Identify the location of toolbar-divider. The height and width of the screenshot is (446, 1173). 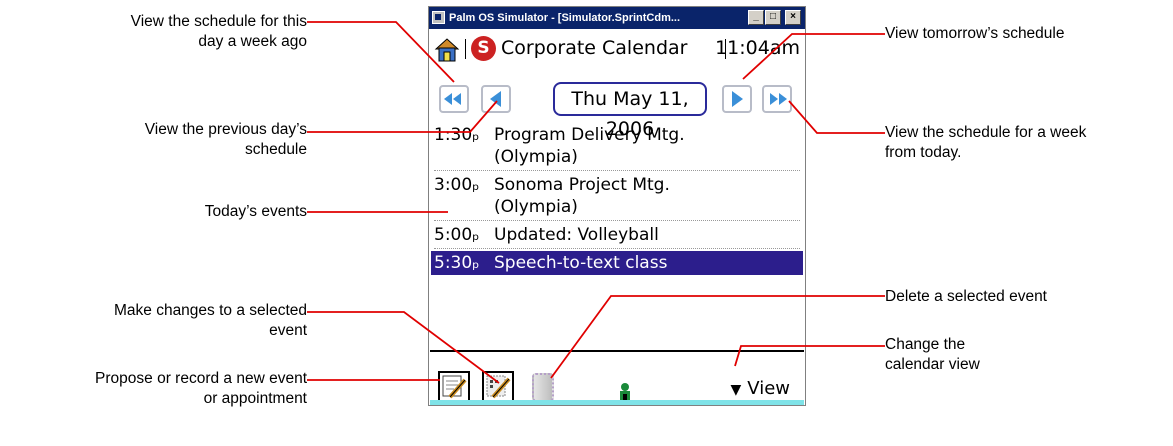
(617, 351).